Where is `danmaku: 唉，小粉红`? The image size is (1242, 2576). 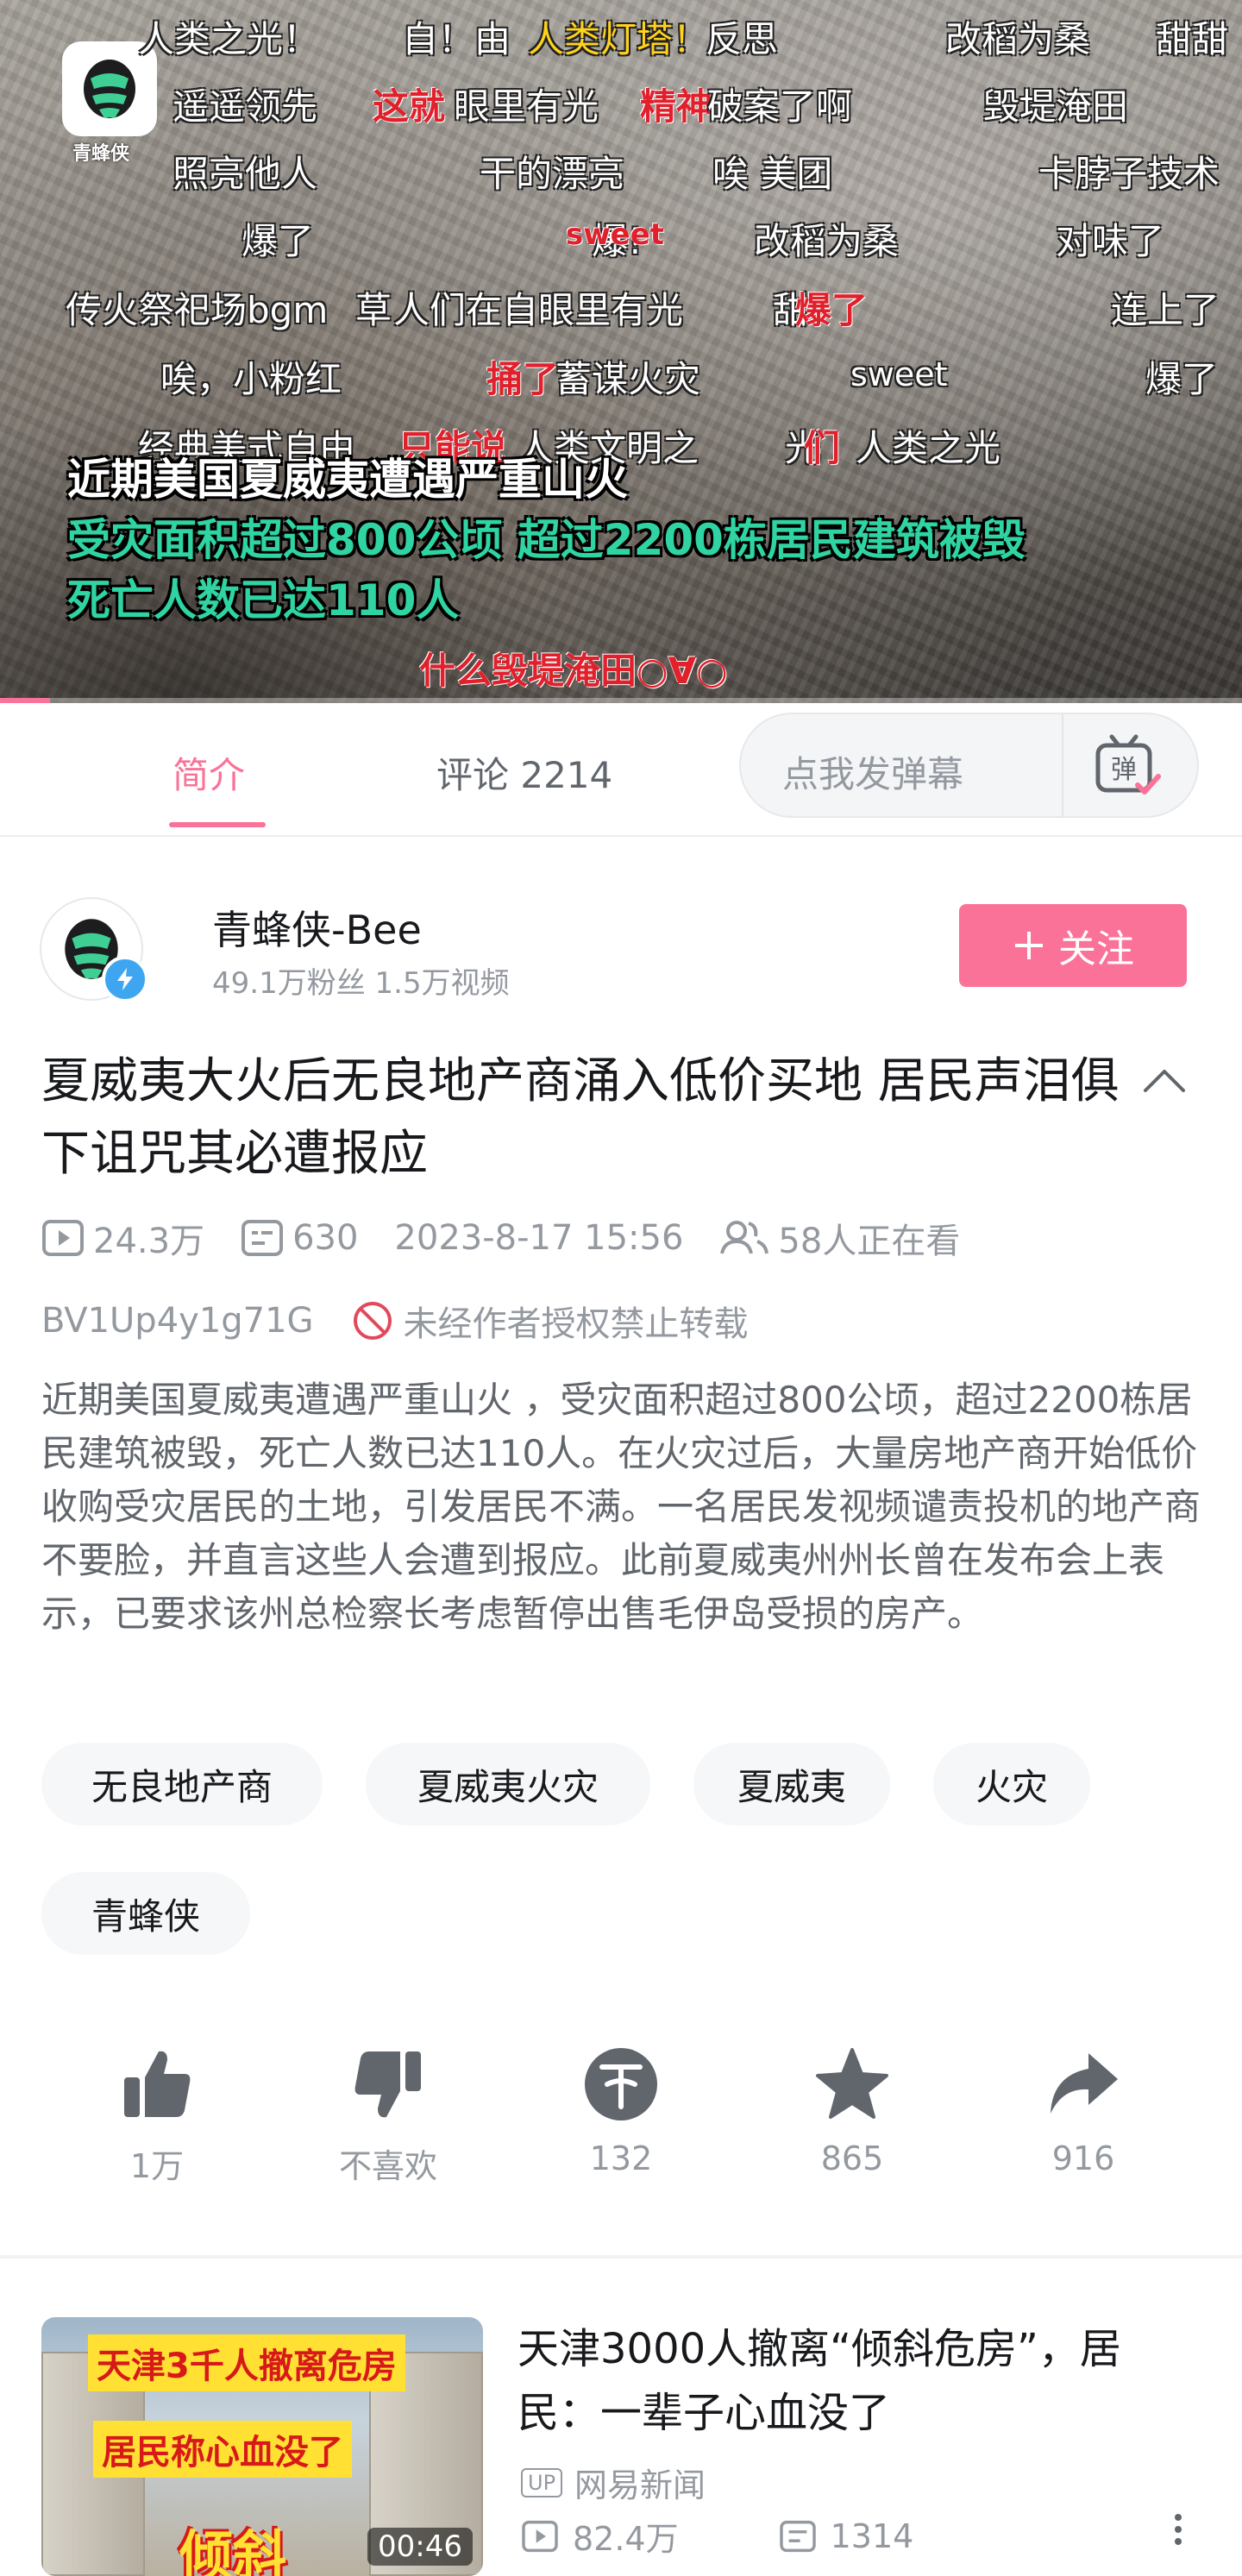 danmaku: 唉，小粉红 is located at coordinates (251, 379).